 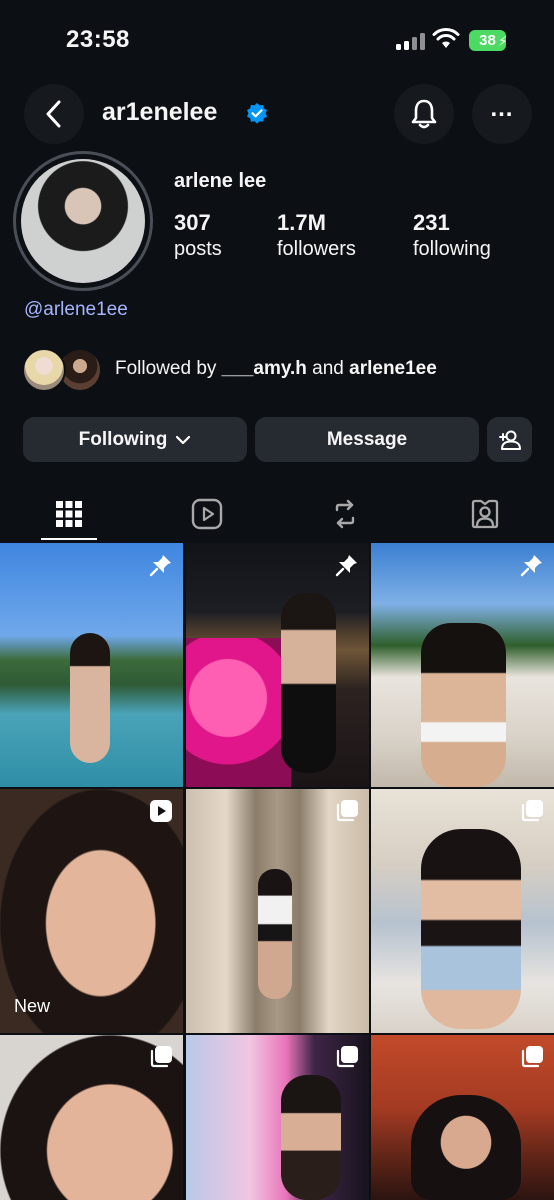 What do you see at coordinates (257, 113) in the screenshot?
I see `verified-icon` at bounding box center [257, 113].